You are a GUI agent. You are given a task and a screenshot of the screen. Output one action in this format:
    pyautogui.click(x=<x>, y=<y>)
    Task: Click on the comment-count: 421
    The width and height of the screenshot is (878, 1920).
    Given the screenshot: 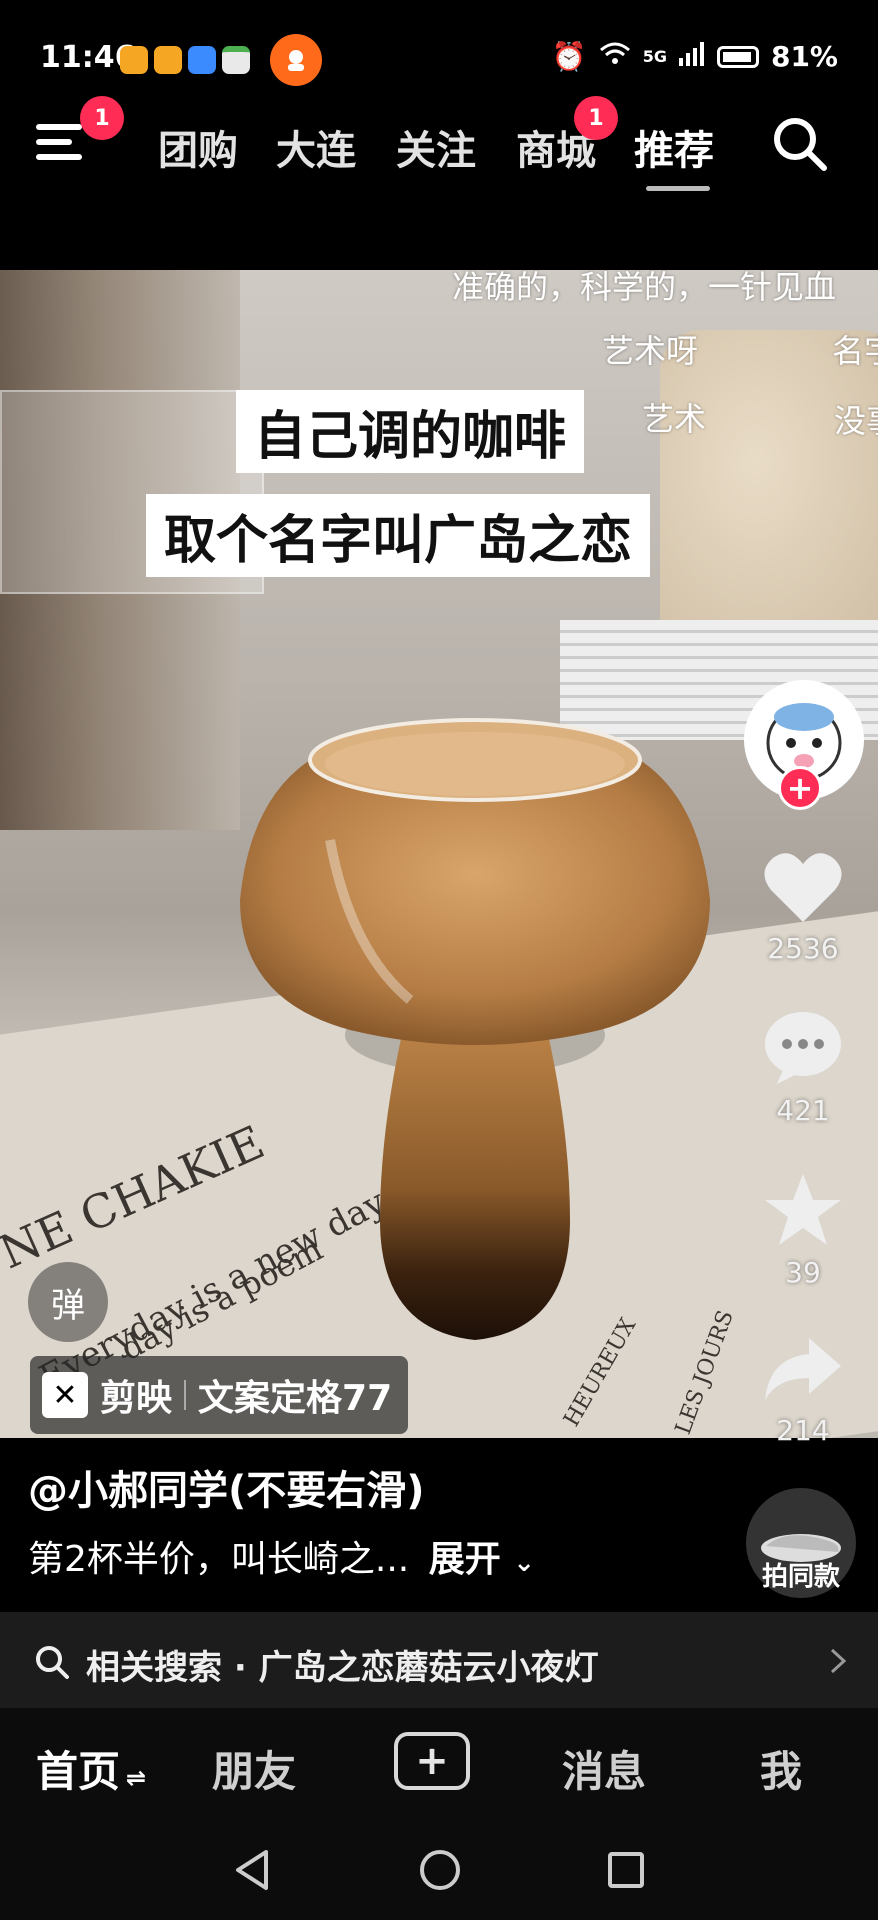 What is the action you would take?
    pyautogui.click(x=803, y=1110)
    